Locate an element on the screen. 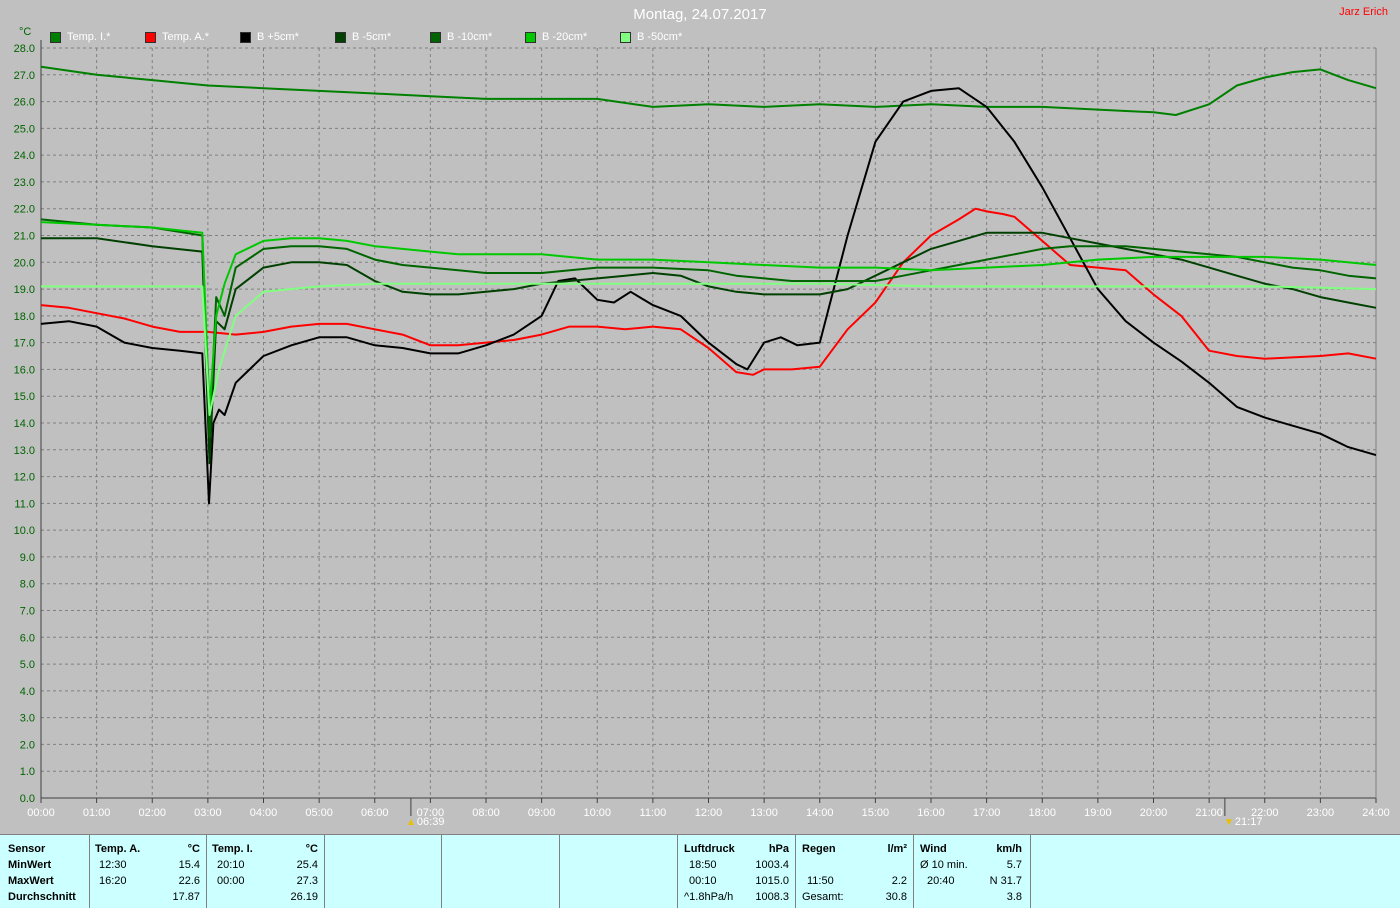 This screenshot has width=1400, height=908. stats-row-min: MinWert is located at coordinates (30, 865).